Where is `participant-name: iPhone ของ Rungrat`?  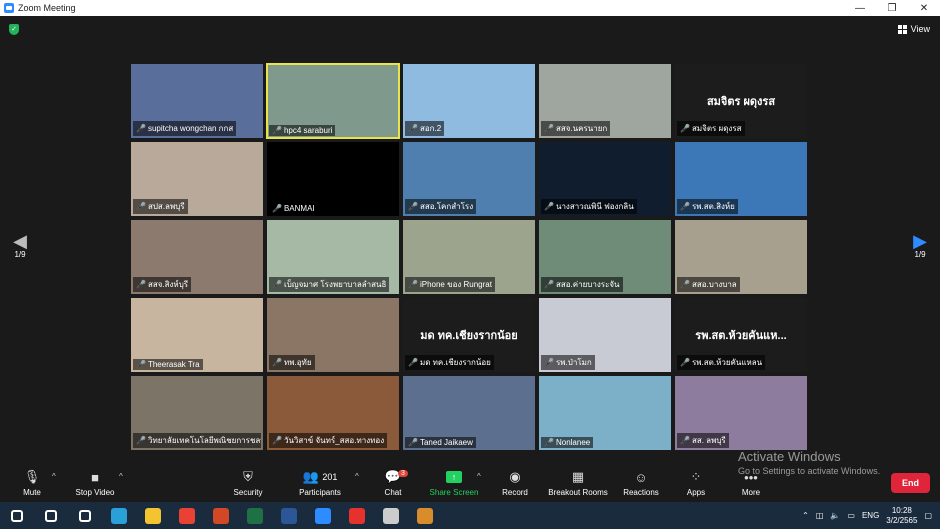 participant-name: iPhone ของ Rungrat is located at coordinates (455, 284).